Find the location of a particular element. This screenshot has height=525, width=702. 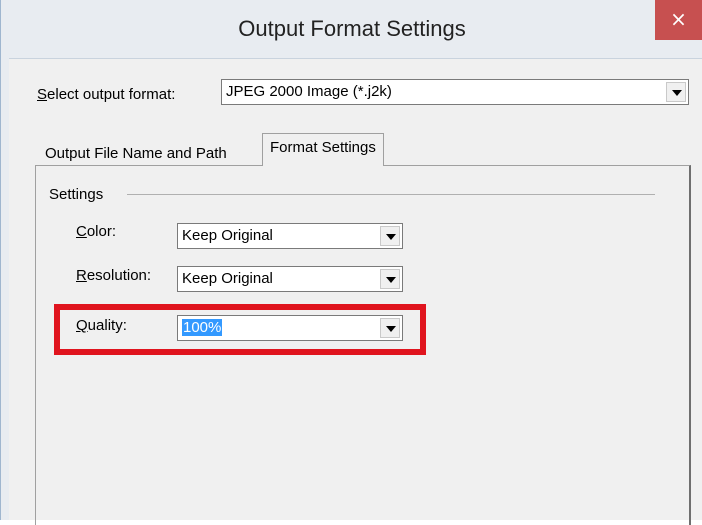

settings-group-label: Settings is located at coordinates (76, 194).